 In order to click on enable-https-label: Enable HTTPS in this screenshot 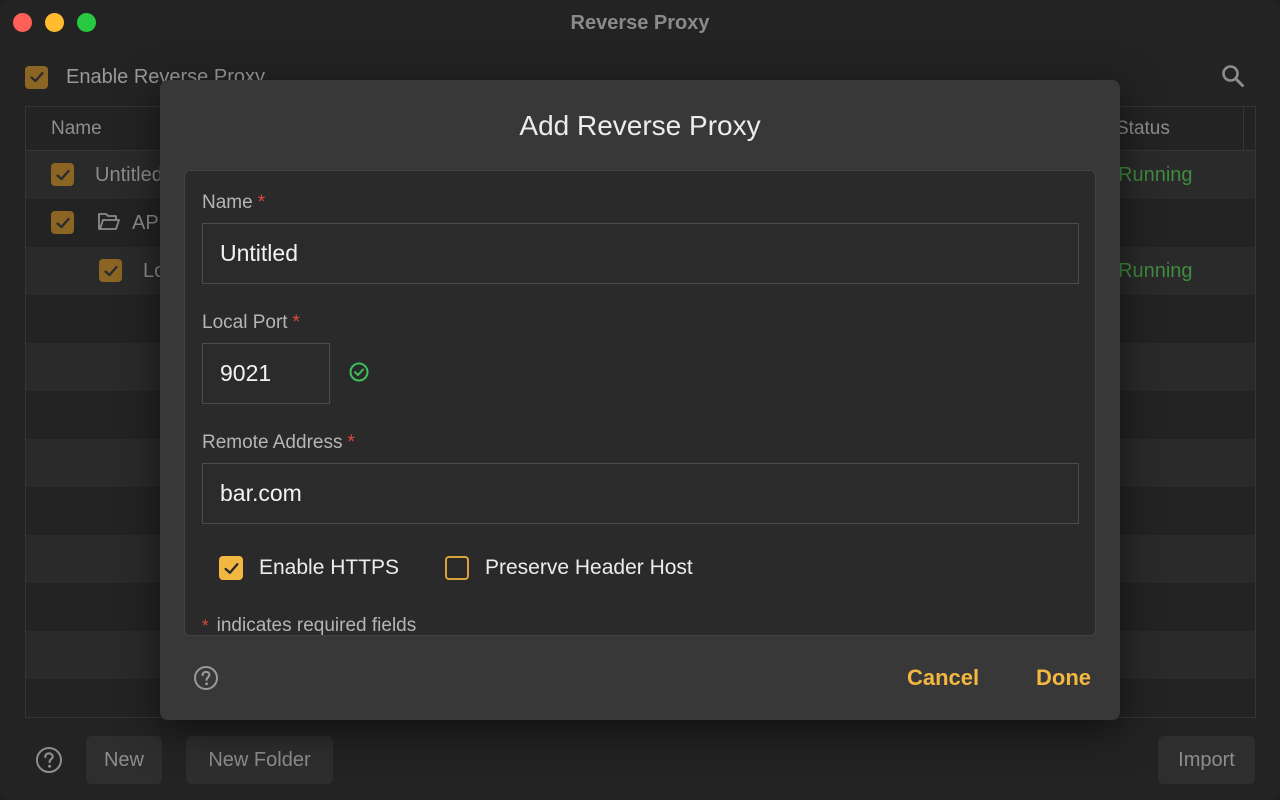, I will do `click(329, 567)`.